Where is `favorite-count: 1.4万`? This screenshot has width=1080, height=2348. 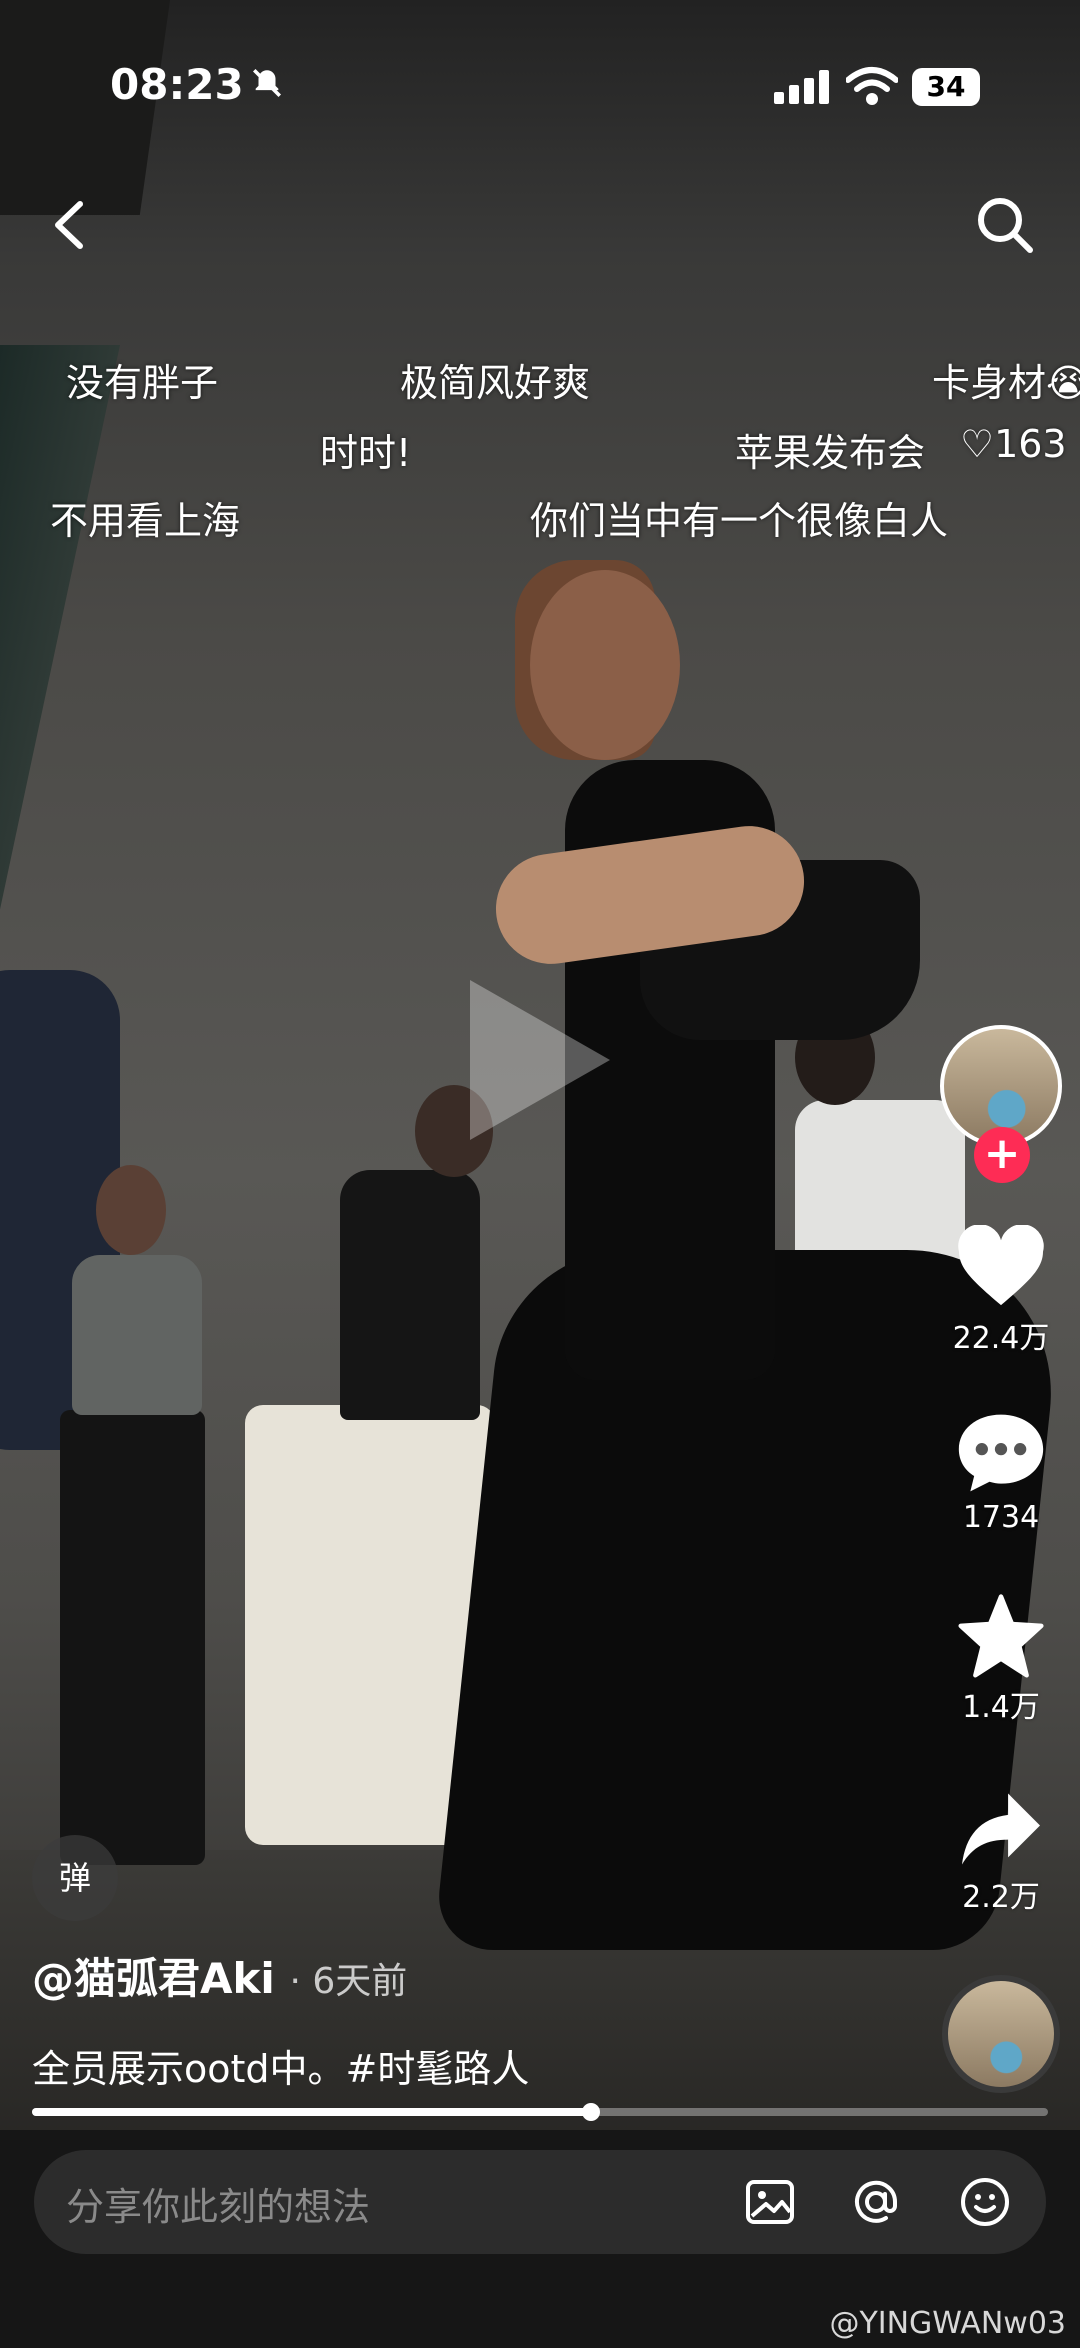 favorite-count: 1.4万 is located at coordinates (1001, 1707).